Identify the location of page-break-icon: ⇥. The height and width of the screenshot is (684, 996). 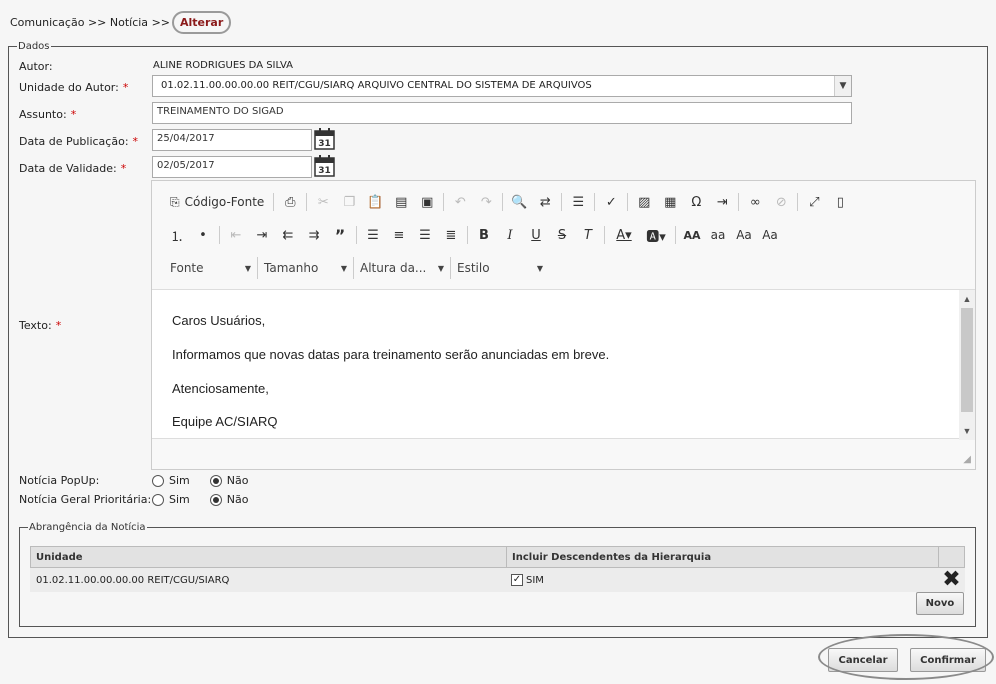
(722, 202).